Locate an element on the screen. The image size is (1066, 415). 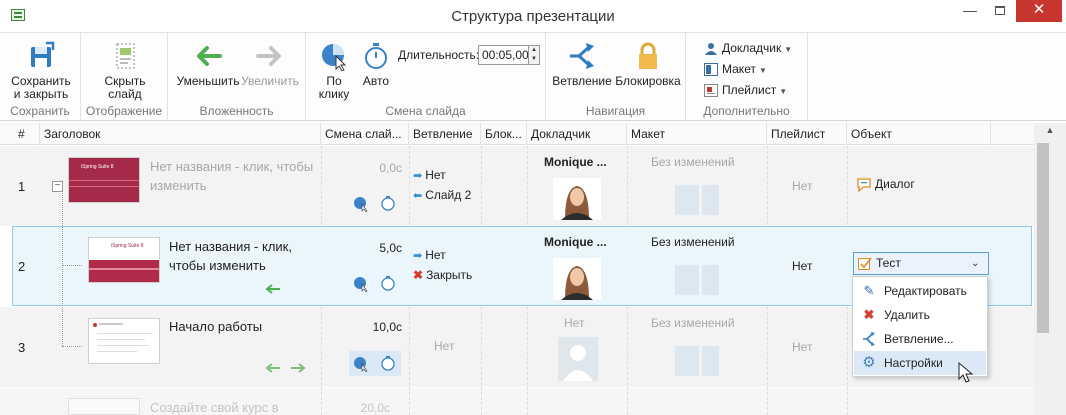
on-click-button: По клику is located at coordinates (334, 71).